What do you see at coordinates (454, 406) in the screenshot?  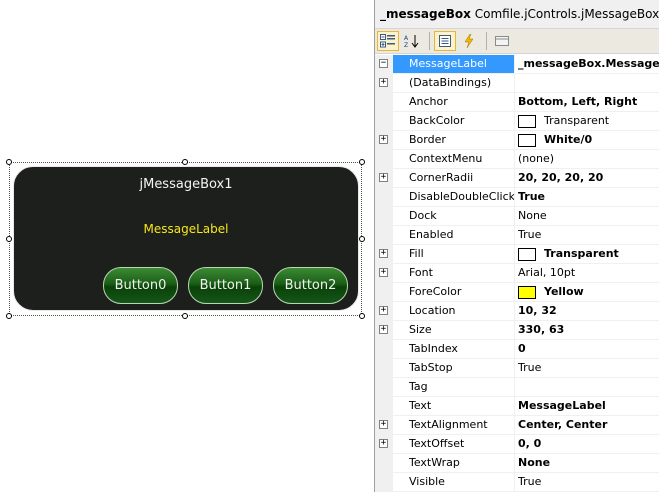 I see `property-name: Text` at bounding box center [454, 406].